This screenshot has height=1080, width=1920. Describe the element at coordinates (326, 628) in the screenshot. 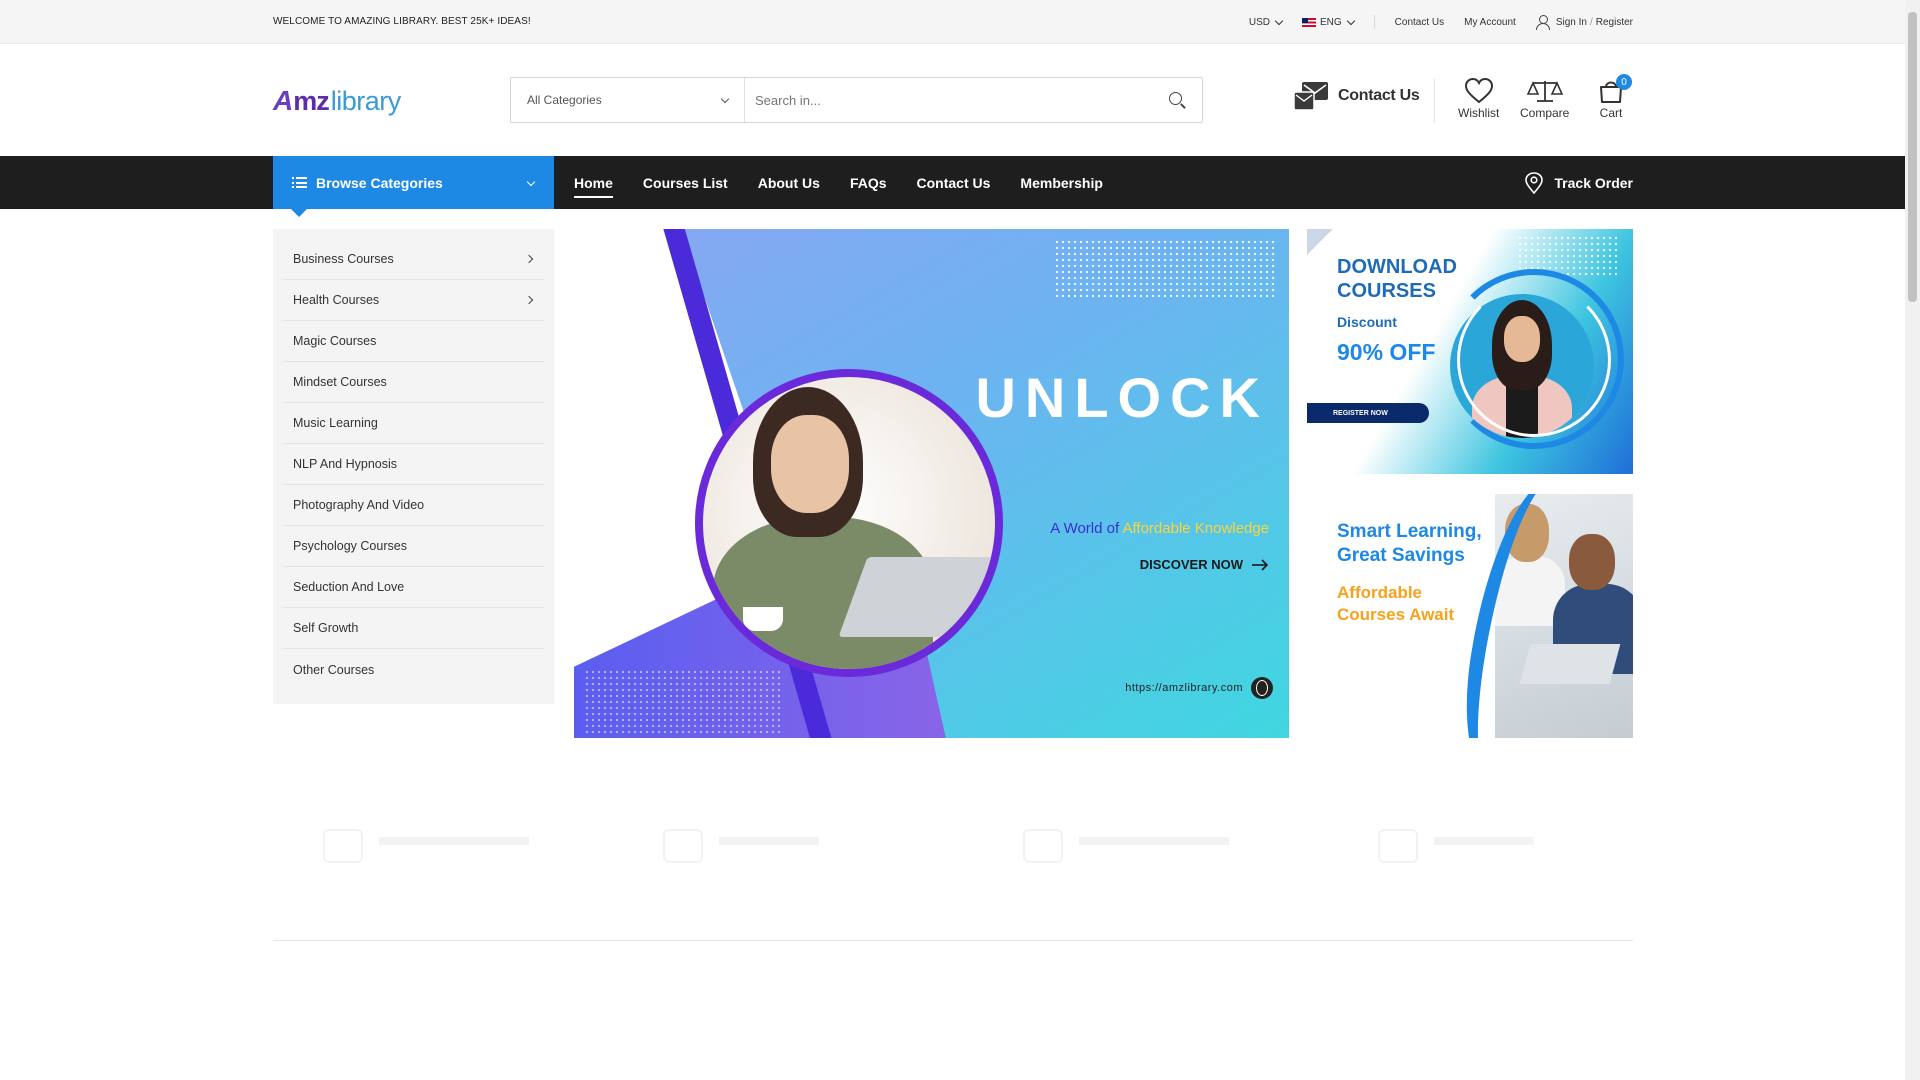

I see `sidebar-item-label: Self Growth` at that location.